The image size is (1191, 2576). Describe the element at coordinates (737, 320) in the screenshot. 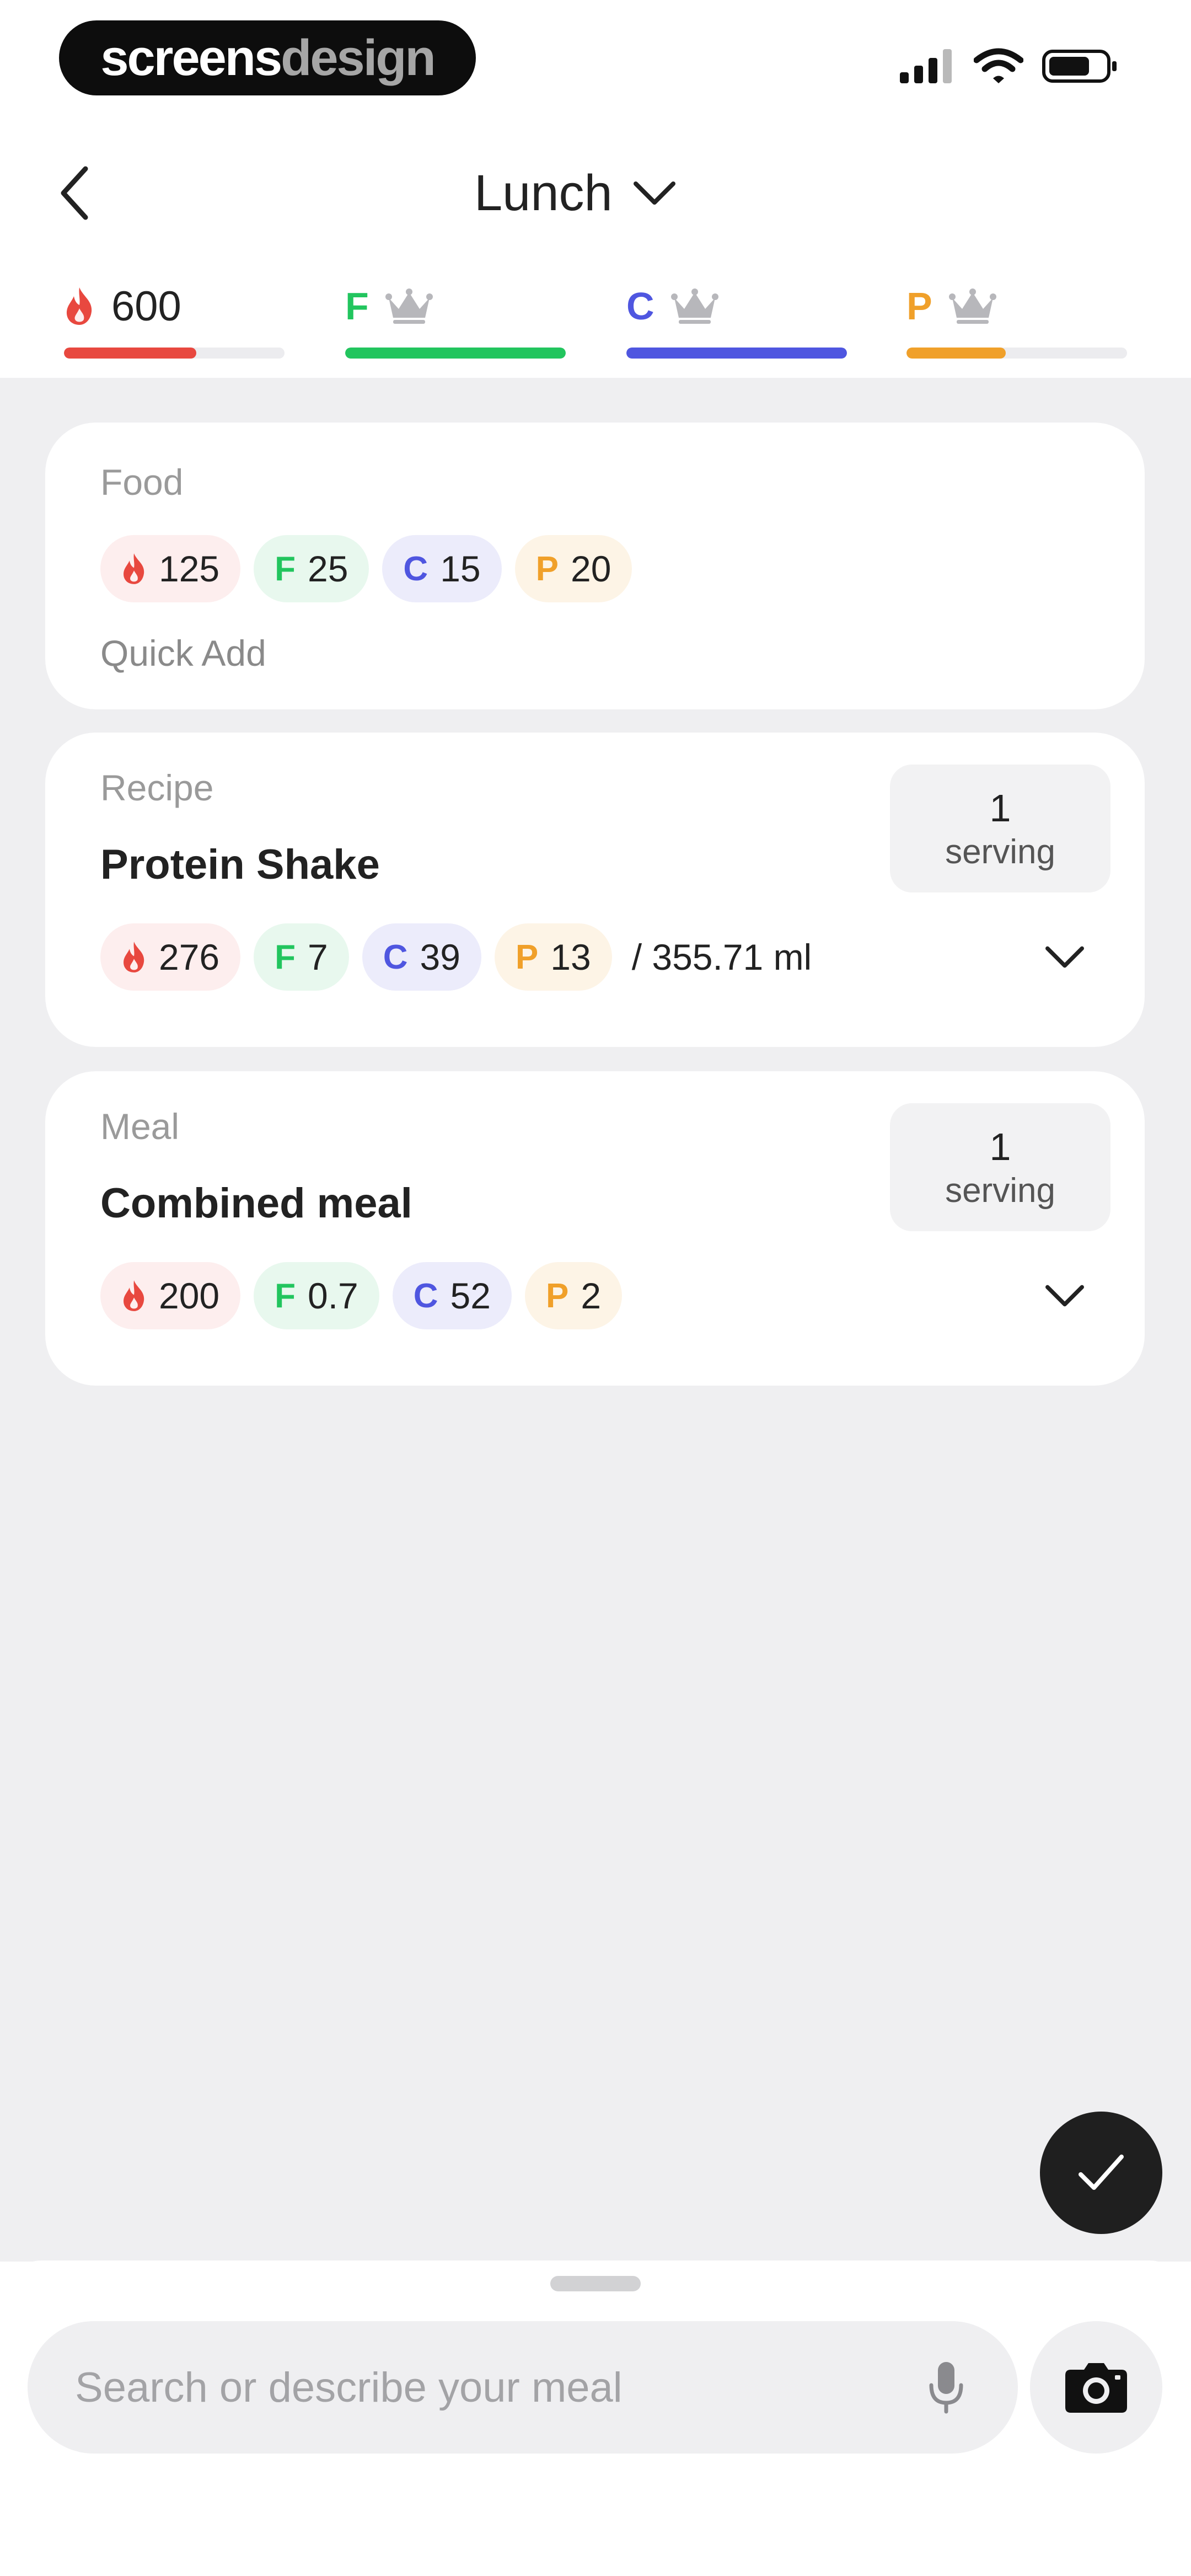

I see `tab-carbs: C` at that location.